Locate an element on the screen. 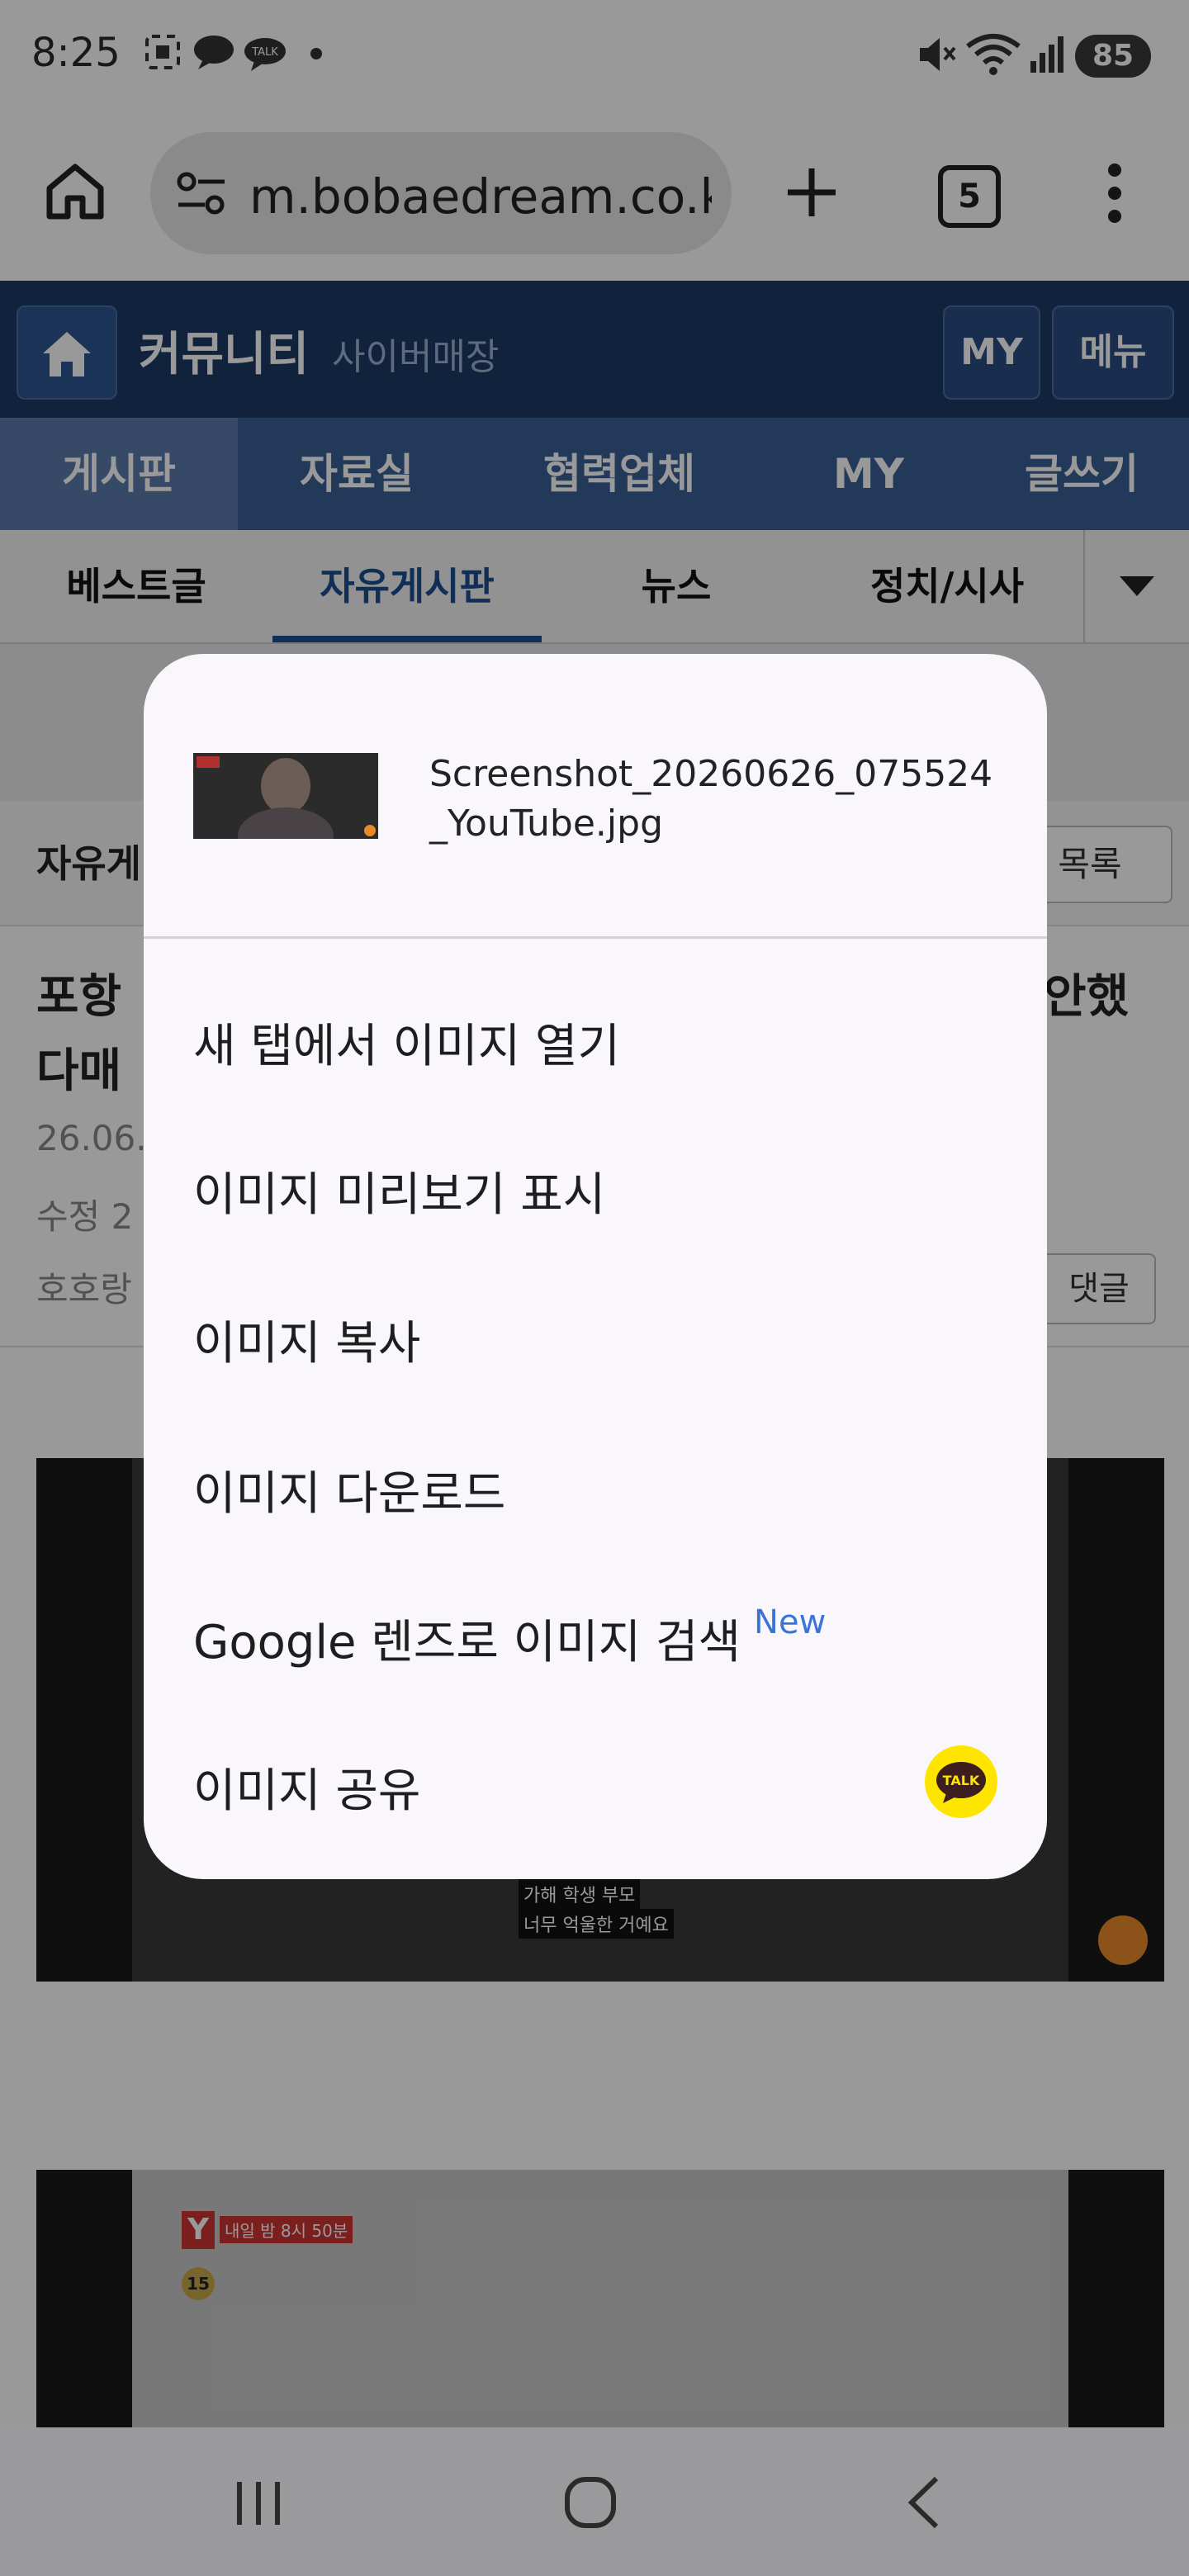 The width and height of the screenshot is (1189, 2576). menu-item-open-new-tab: 새 탭에서 이미지 열기 is located at coordinates (406, 1042).